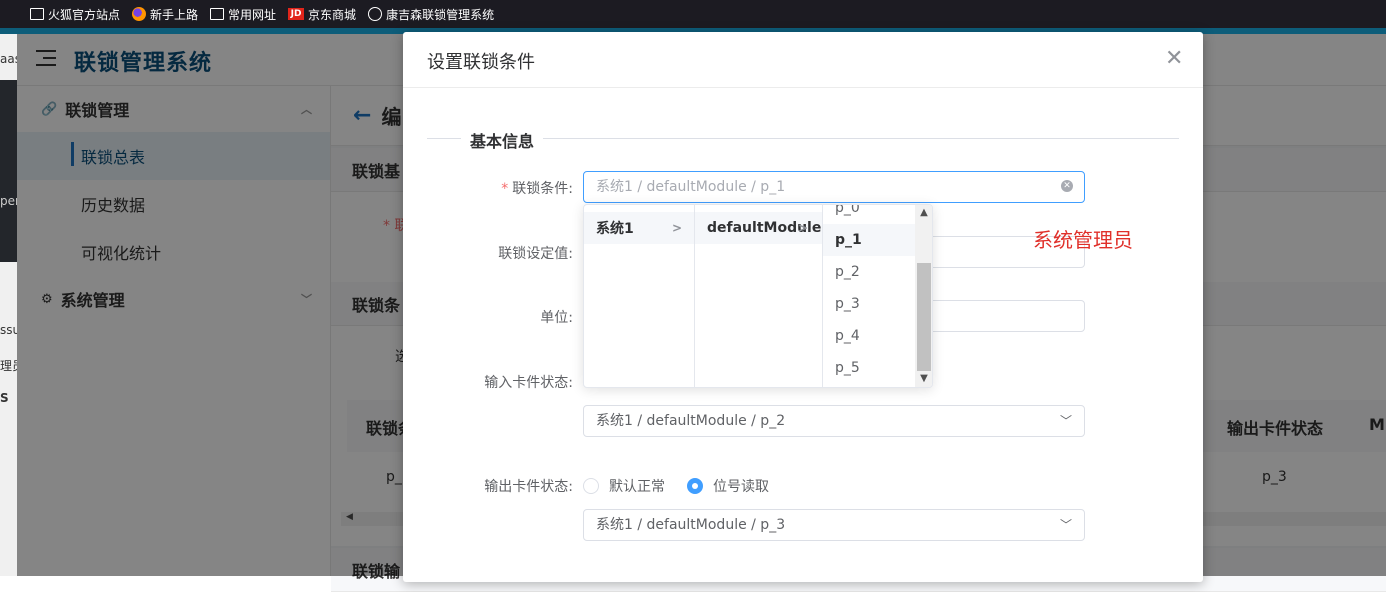 Image resolution: width=1386 pixels, height=592 pixels. What do you see at coordinates (528, 487) in the screenshot?
I see `output-state-label: 输出卡件状态:` at bounding box center [528, 487].